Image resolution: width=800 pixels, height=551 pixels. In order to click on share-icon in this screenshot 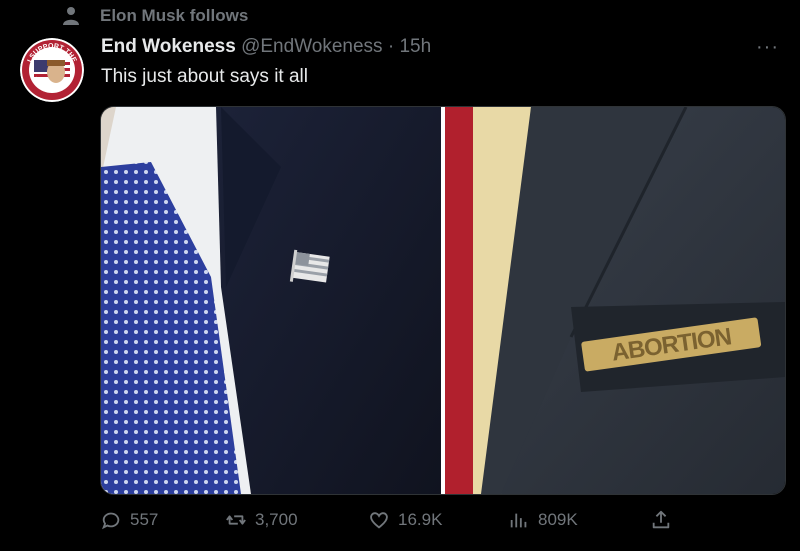, I will do `click(661, 519)`.